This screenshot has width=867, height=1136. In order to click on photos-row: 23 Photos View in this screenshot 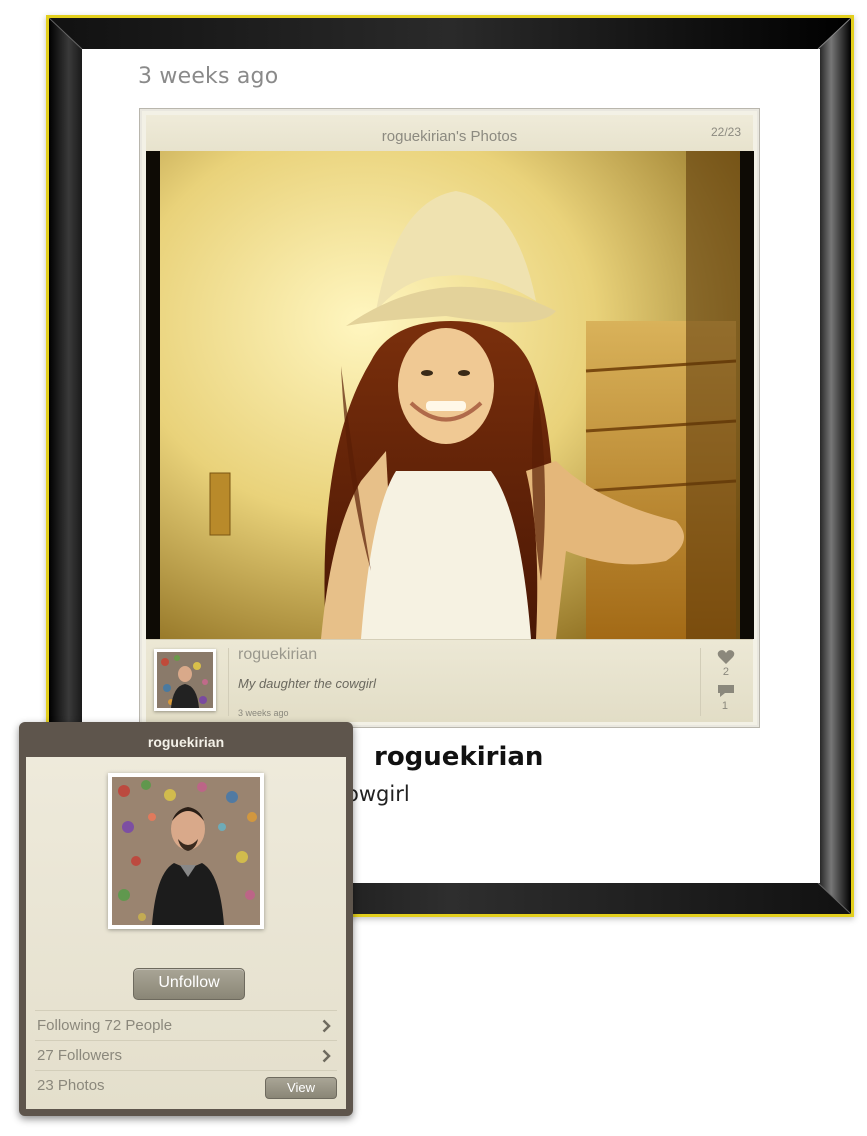, I will do `click(186, 1085)`.